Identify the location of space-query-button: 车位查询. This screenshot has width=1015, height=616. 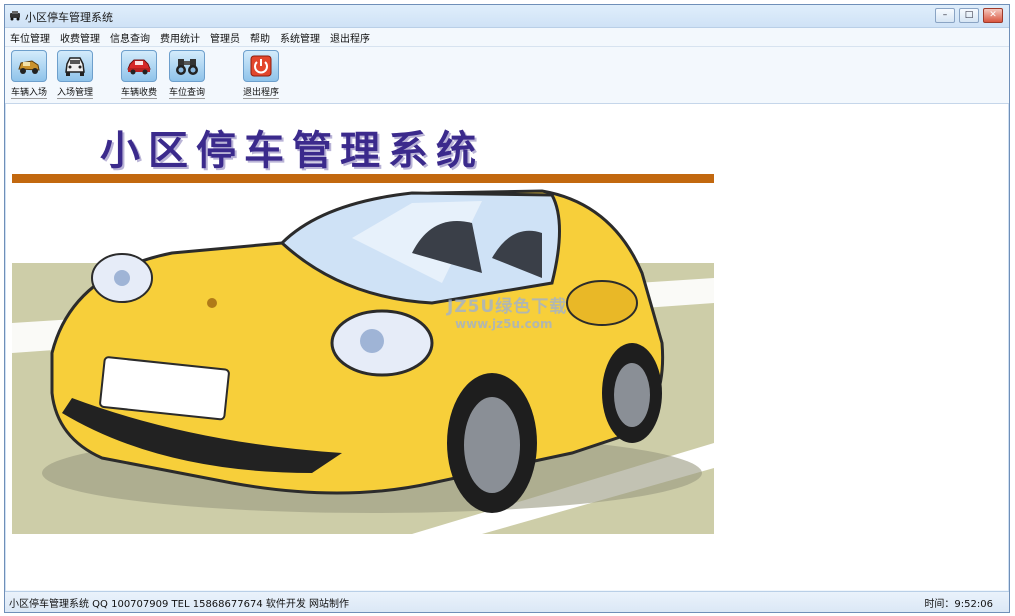
(187, 75).